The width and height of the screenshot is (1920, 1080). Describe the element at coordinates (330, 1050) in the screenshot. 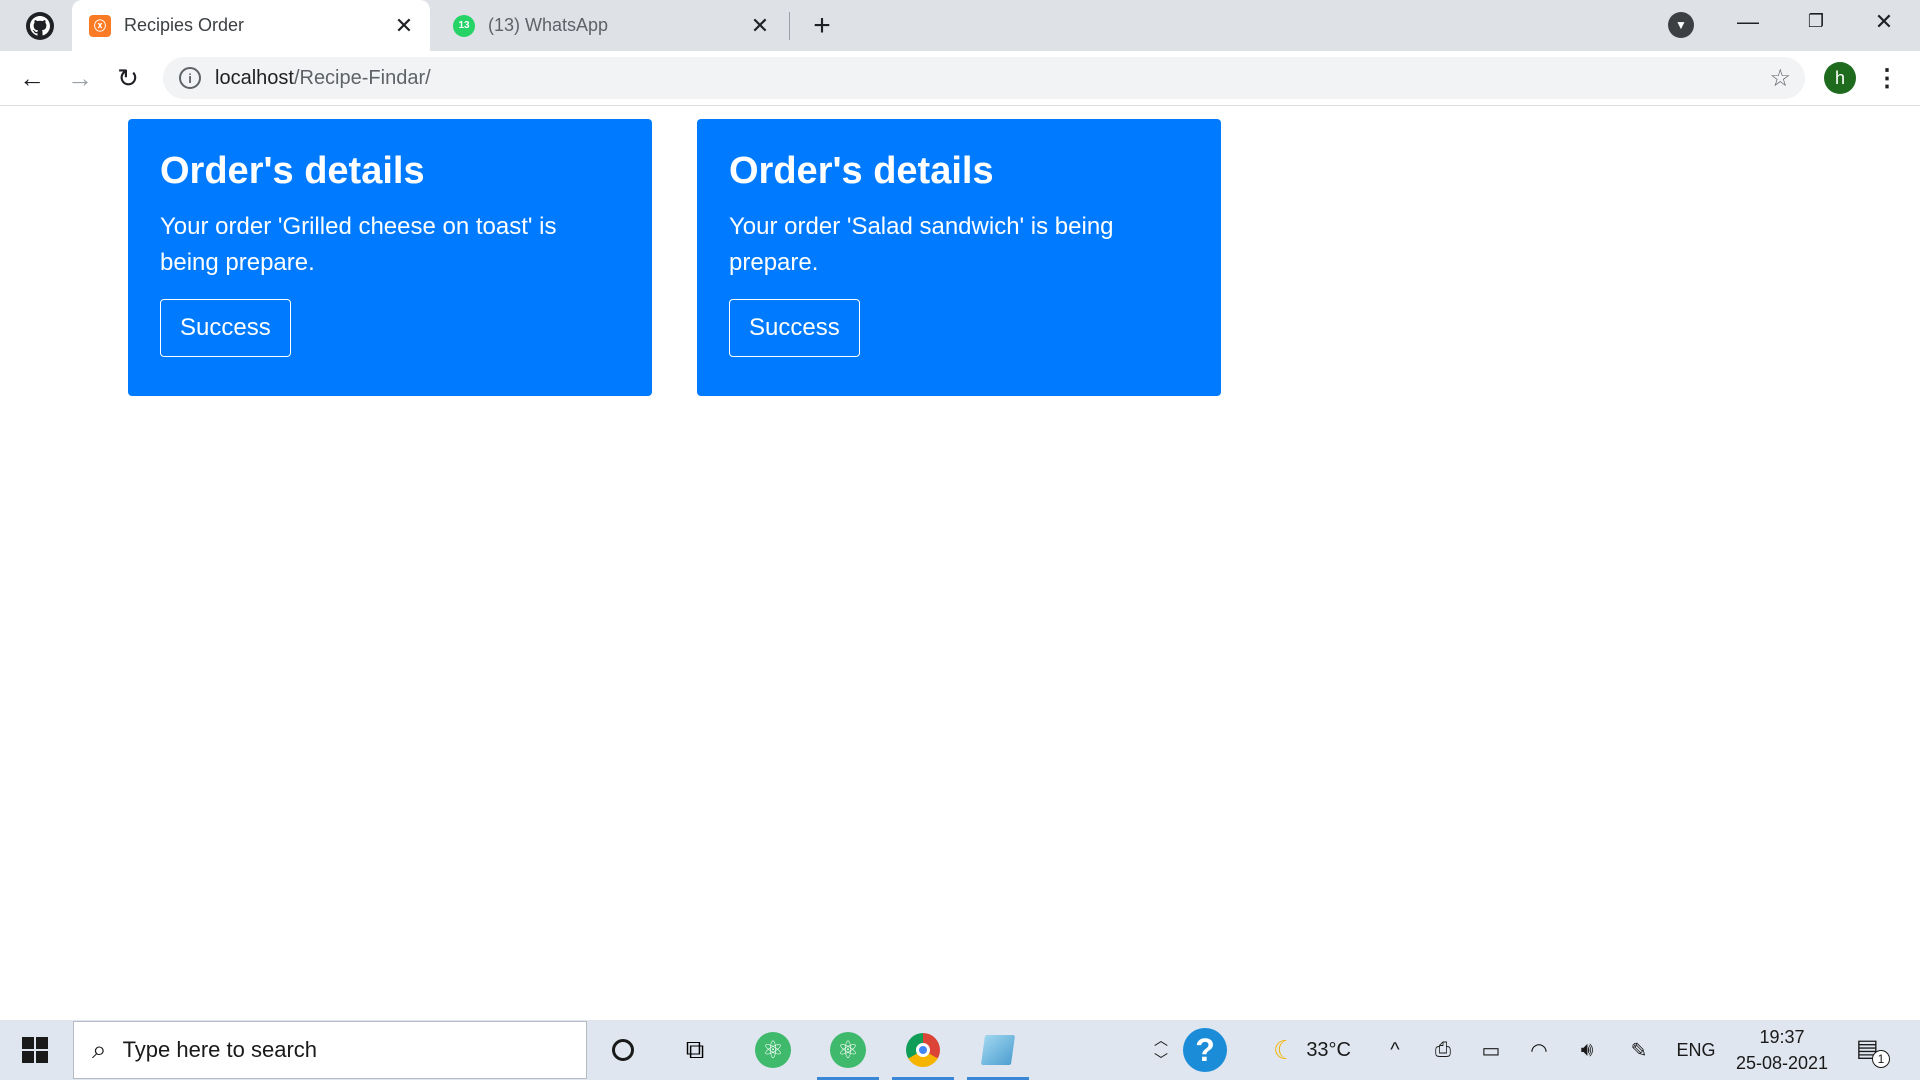

I see `taskbar-search-input: ⌕ Type here to search` at that location.